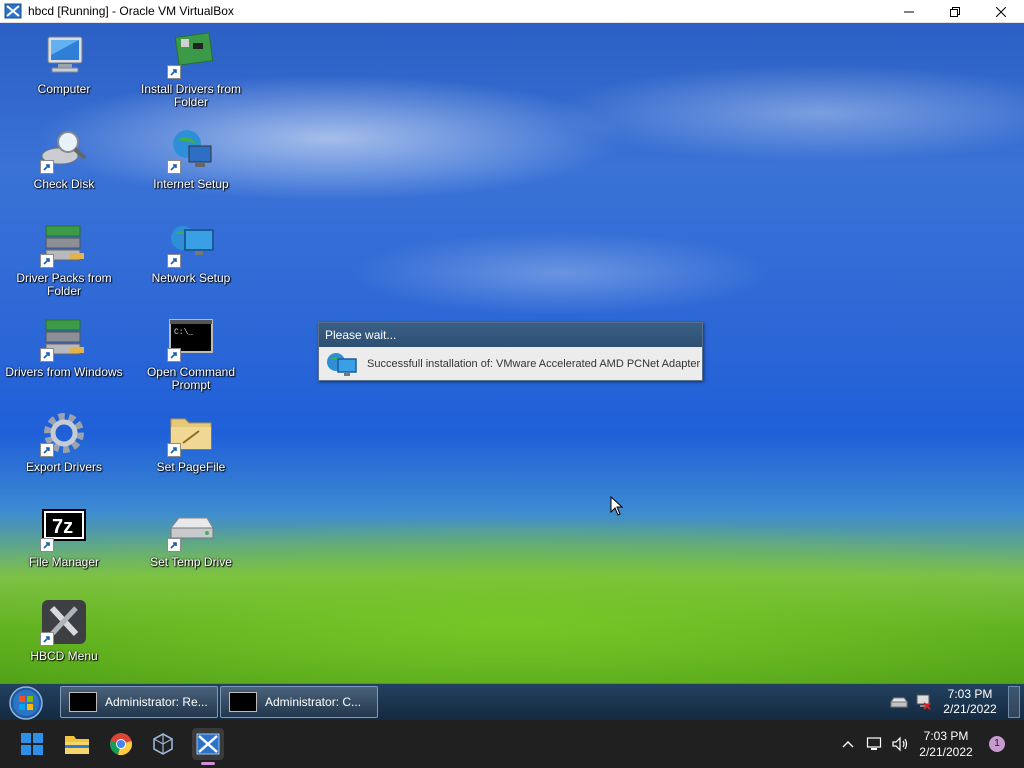 This screenshot has width=1024, height=768. What do you see at coordinates (923, 702) in the screenshot?
I see `network-disconnected-icon` at bounding box center [923, 702].